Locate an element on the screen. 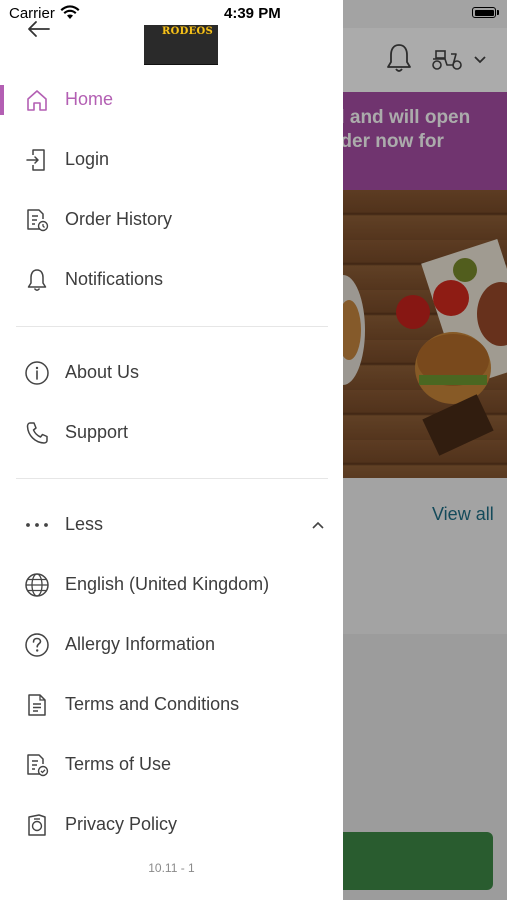 The width and height of the screenshot is (507, 900). status-time: 4:39 PM is located at coordinates (252, 13).